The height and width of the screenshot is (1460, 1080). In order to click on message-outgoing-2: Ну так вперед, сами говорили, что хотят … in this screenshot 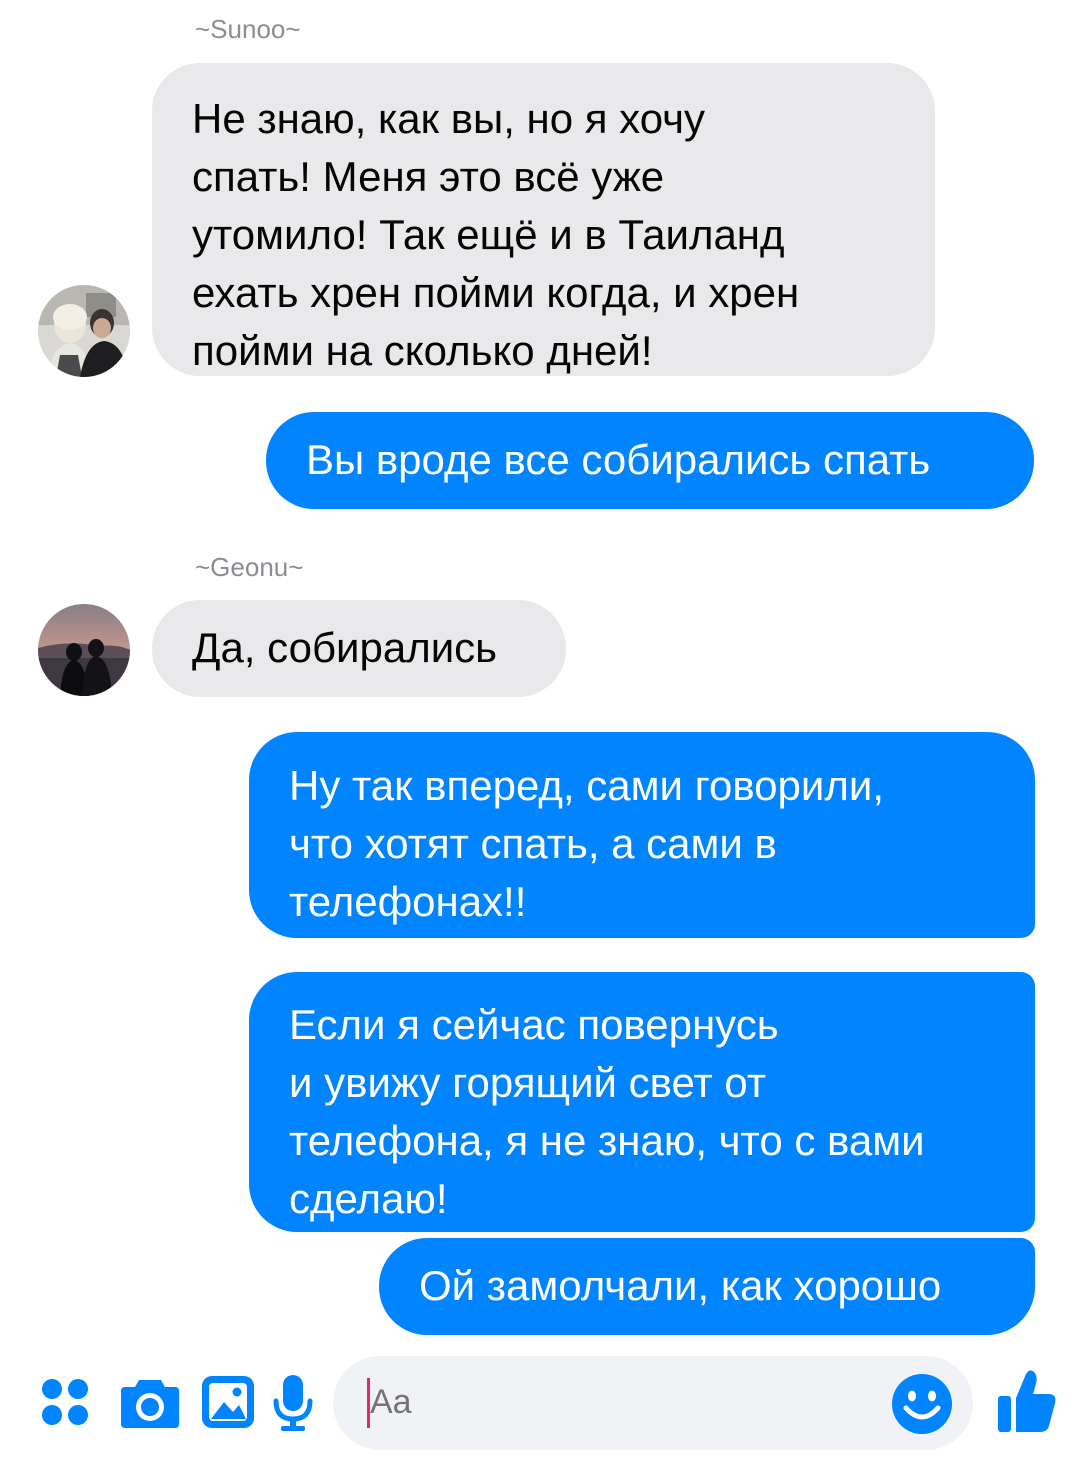, I will do `click(642, 835)`.